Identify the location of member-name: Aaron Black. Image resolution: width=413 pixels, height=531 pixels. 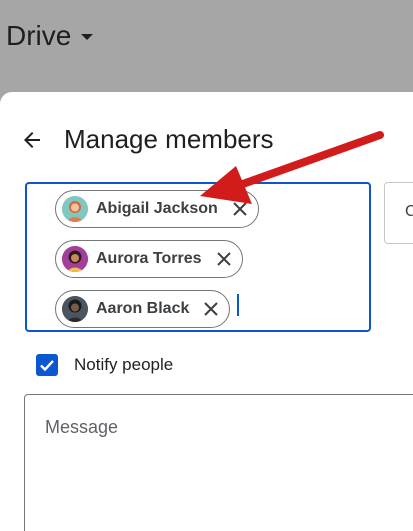
(143, 308).